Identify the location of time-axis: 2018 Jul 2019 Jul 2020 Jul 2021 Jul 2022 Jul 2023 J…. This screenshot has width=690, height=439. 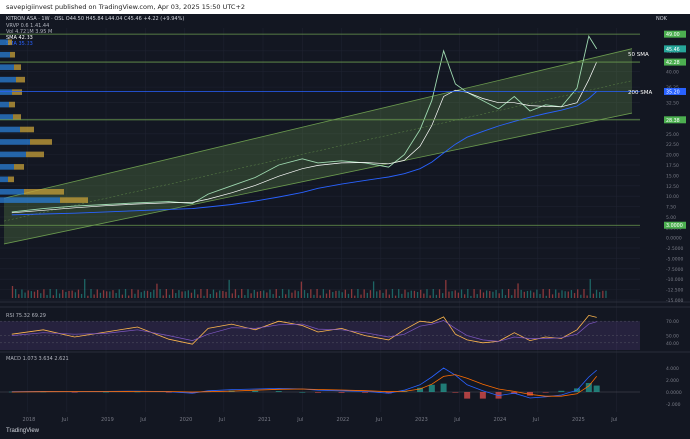
(320, 420).